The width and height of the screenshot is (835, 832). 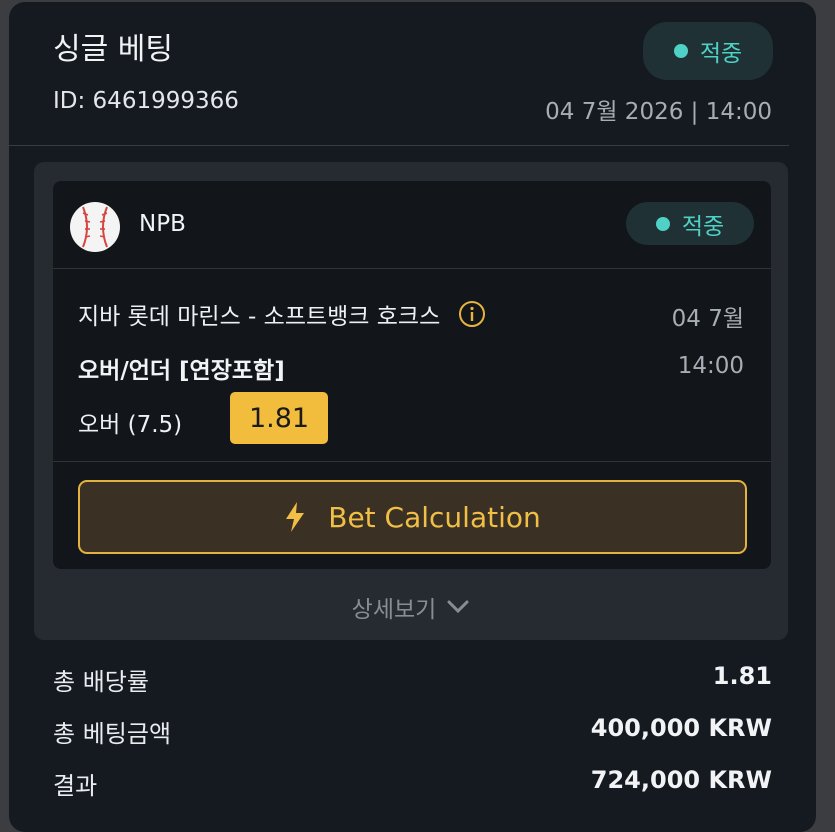 I want to click on lightning-icon, so click(x=295, y=517).